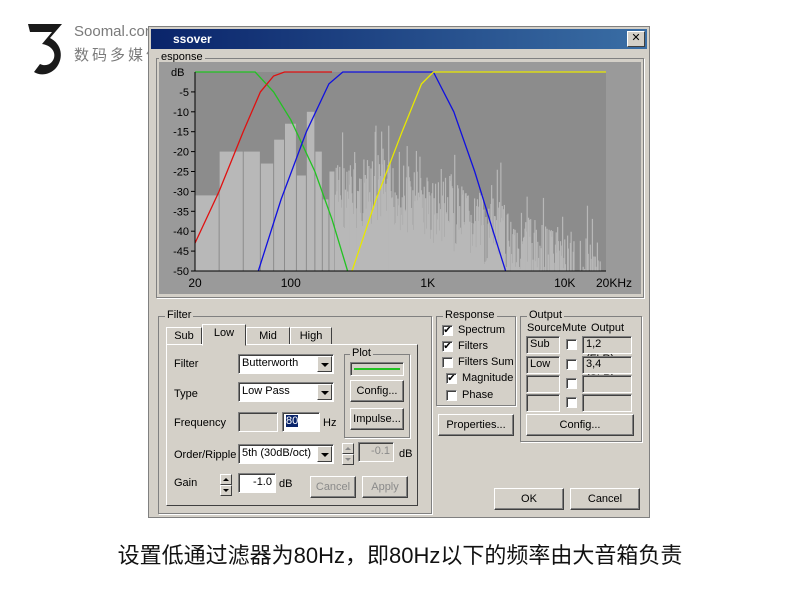  I want to click on output-row-source, so click(543, 403).